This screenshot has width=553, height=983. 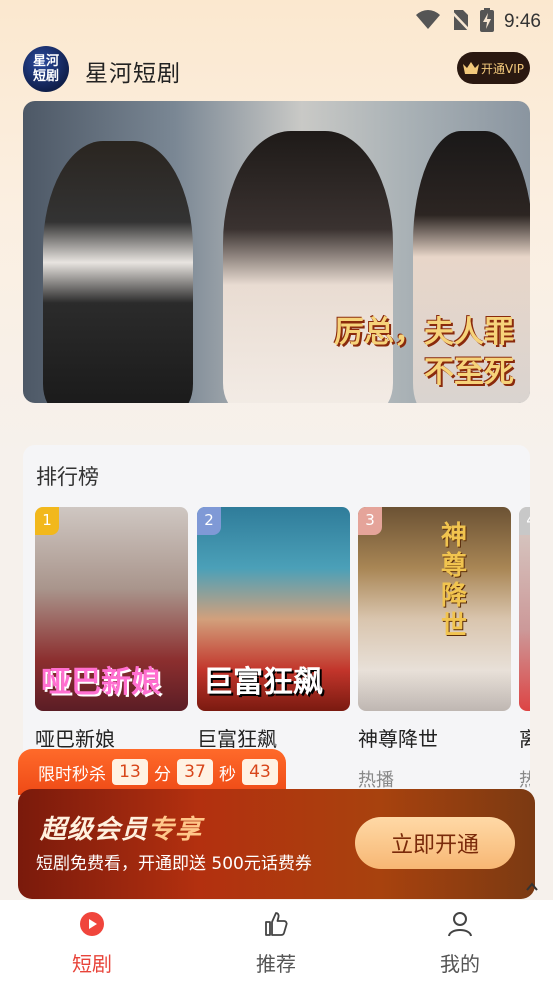 What do you see at coordinates (524, 739) in the screenshot?
I see `item-name: 离` at bounding box center [524, 739].